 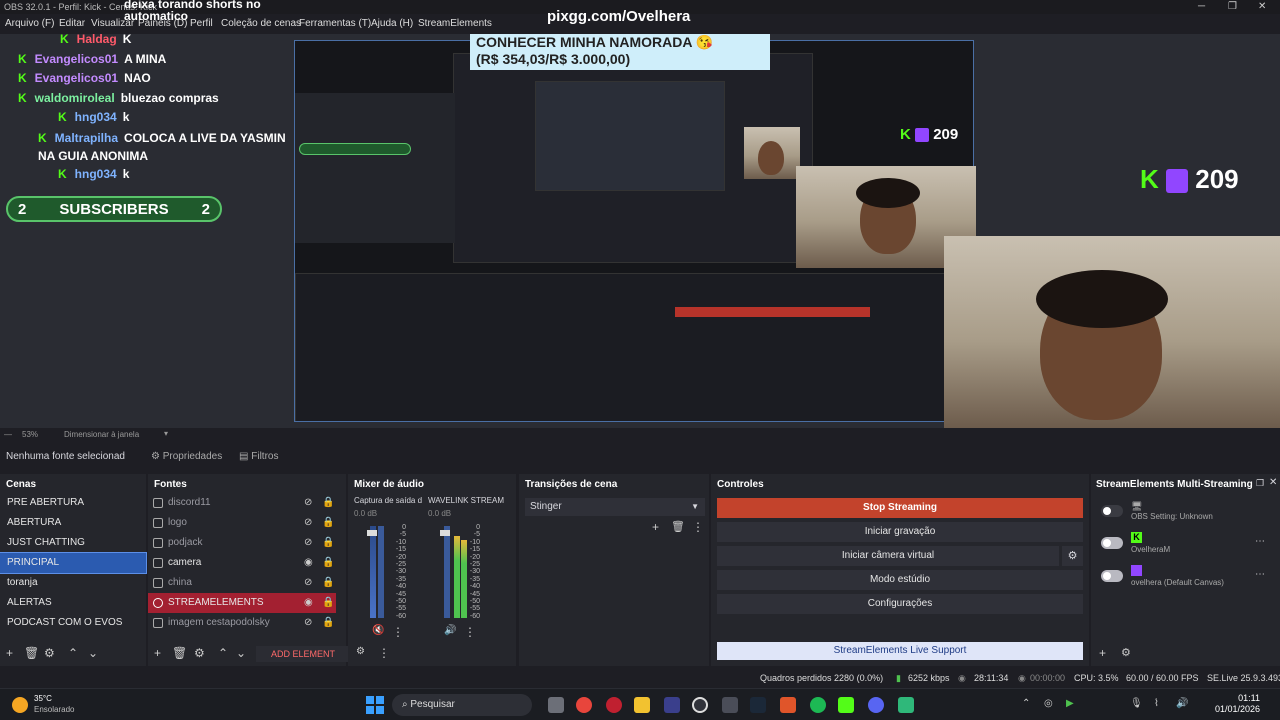 What do you see at coordinates (258, 456) in the screenshot?
I see `filters-button: ▤ Filtros` at bounding box center [258, 456].